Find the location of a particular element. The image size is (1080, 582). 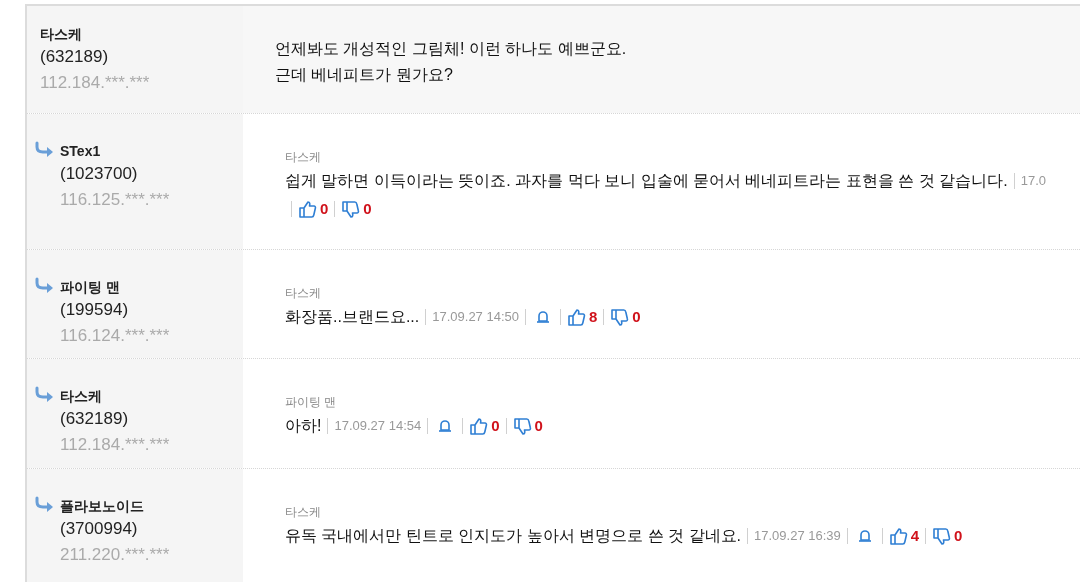

comment-date: 17.09.27 16:39 is located at coordinates (797, 536).